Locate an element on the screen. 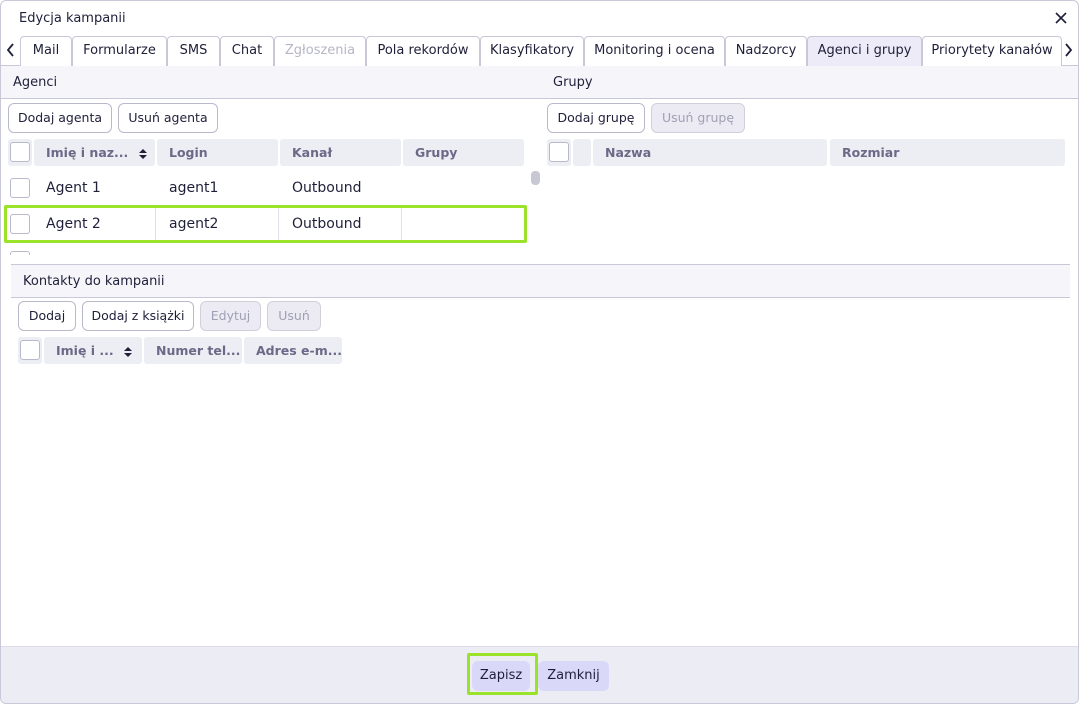  add-agent-button: Dodaj agenta is located at coordinates (60, 118).